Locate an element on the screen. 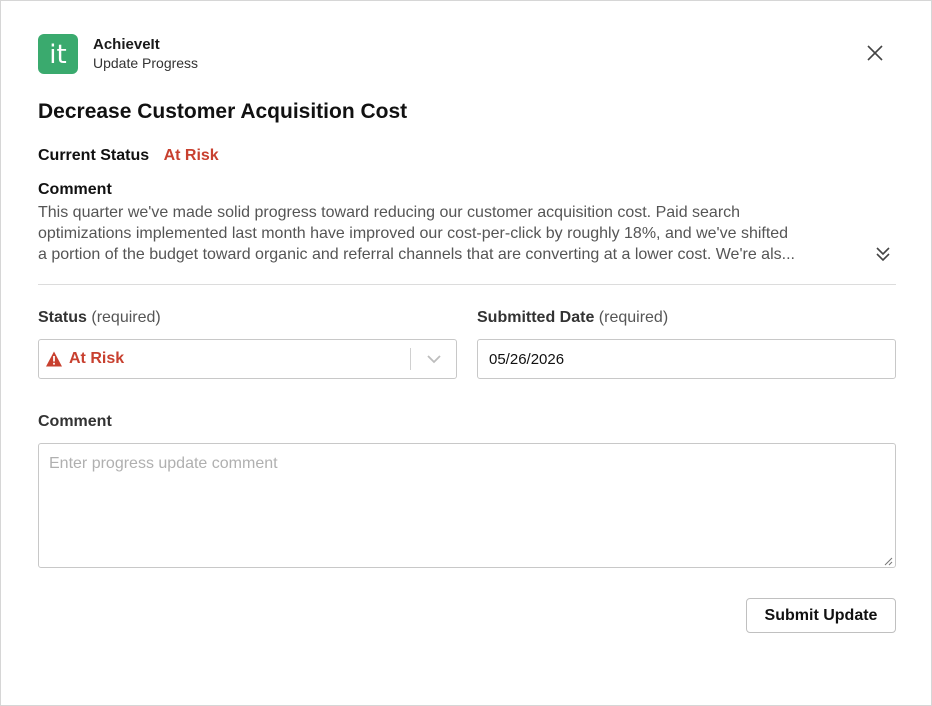 The image size is (932, 706). close-icon is located at coordinates (875, 53).